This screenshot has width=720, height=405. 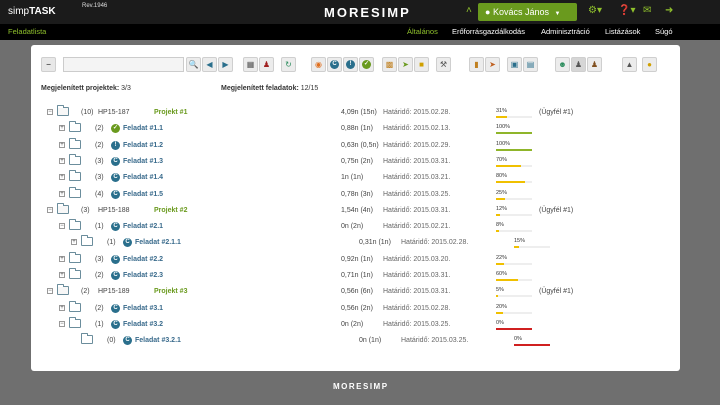 I want to click on project-name: Projekt #2, so click(x=170, y=210).